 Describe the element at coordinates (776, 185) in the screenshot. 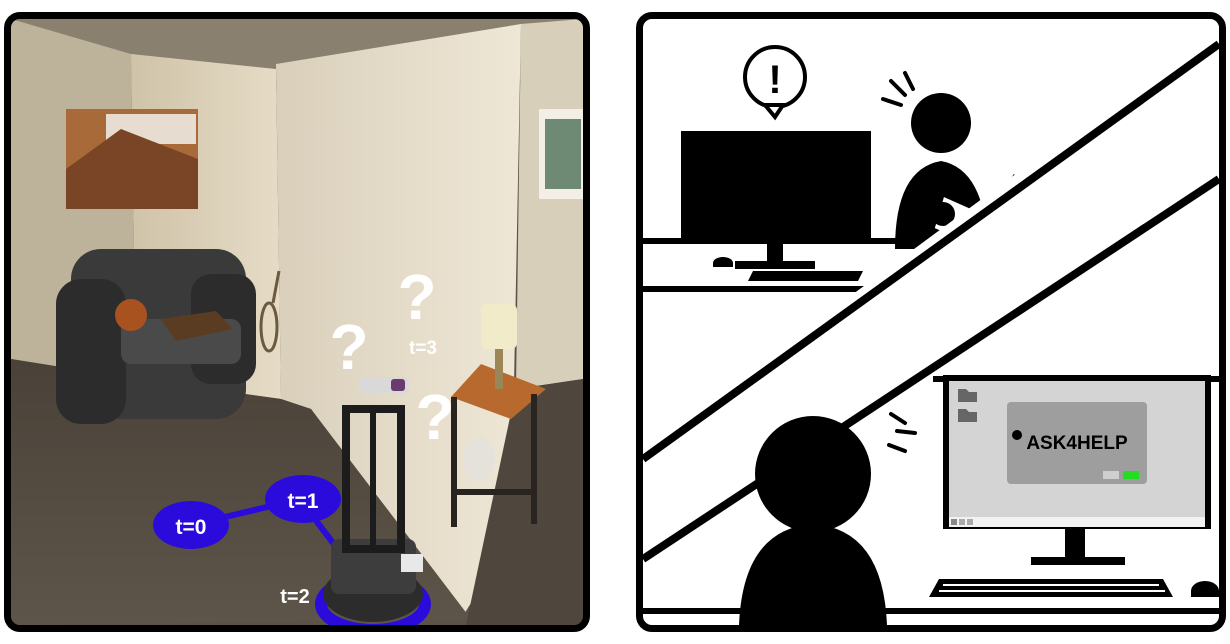

I see `top-monitor` at that location.